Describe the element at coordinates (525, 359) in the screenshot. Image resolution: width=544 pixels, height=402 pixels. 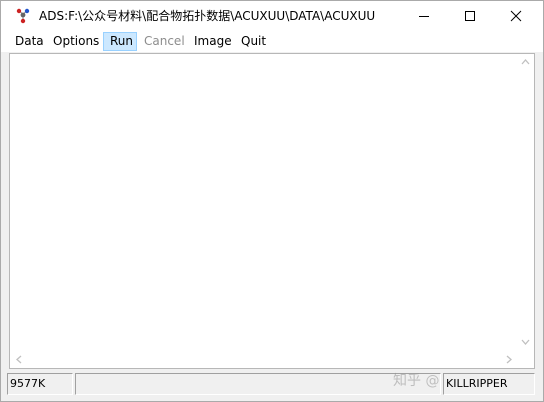
I see `scrollbar-corner` at that location.